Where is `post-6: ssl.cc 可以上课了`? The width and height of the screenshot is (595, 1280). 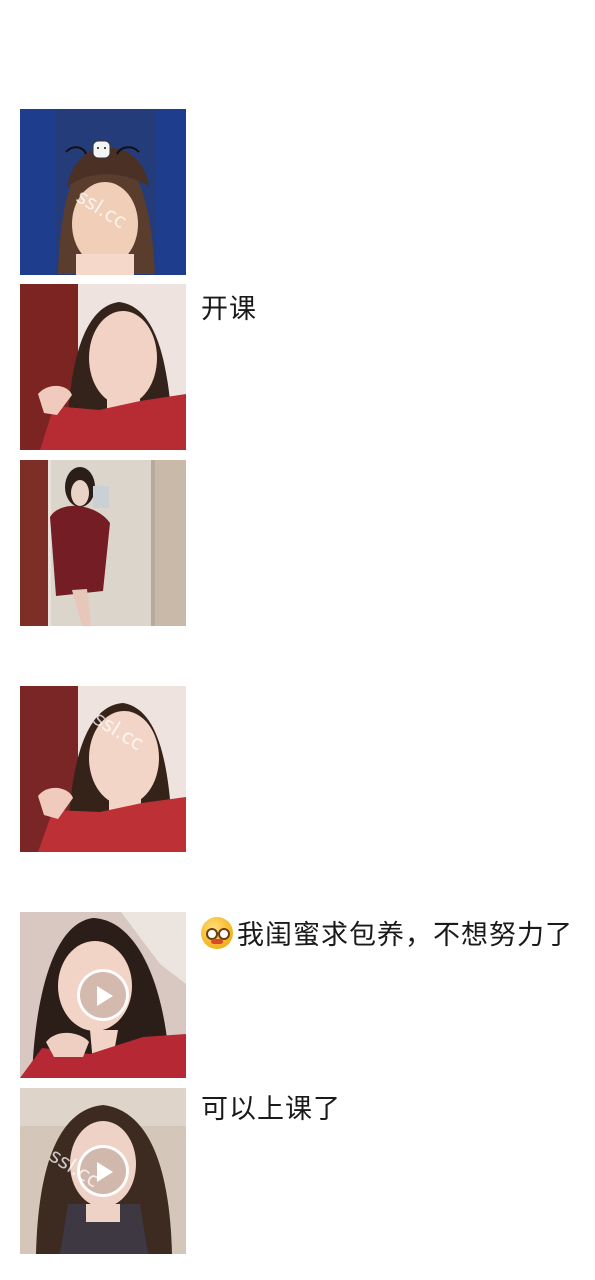
post-6: ssl.cc 可以上课了 is located at coordinates (300, 1171).